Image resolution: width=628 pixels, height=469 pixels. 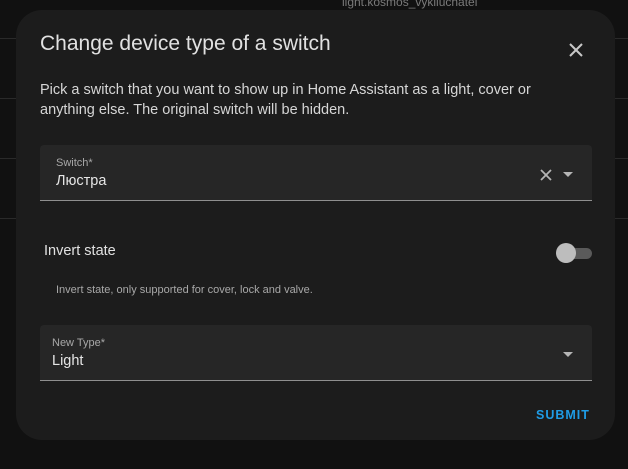 I want to click on close-button, so click(x=576, y=50).